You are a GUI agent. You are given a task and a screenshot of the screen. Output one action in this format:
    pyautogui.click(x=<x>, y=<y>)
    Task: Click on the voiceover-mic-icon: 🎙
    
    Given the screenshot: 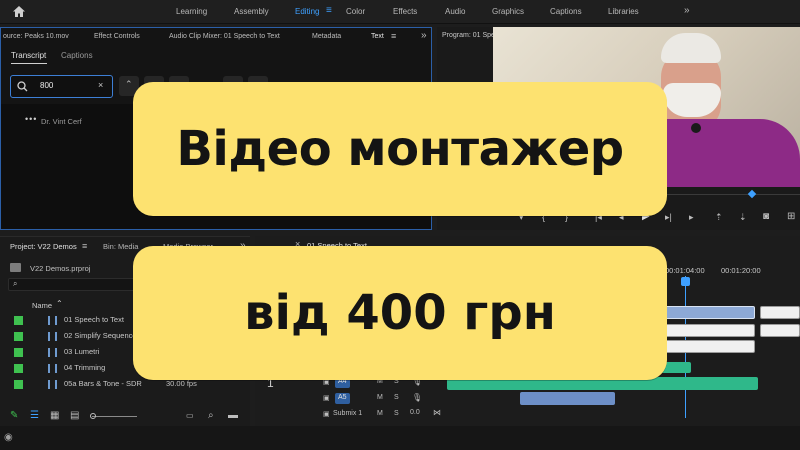 What is the action you would take?
    pyautogui.click(x=417, y=397)
    